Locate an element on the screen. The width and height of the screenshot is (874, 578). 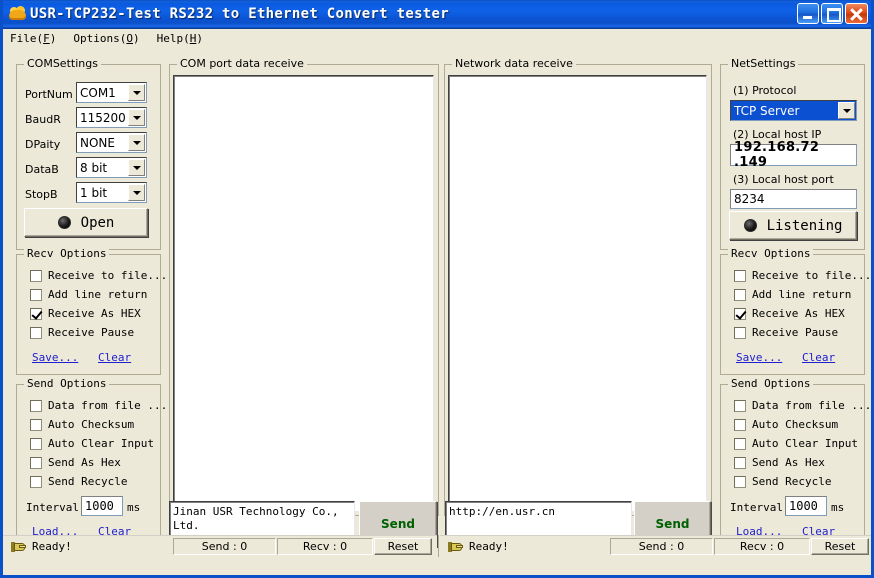
portnum-value: COM1 is located at coordinates (98, 92).